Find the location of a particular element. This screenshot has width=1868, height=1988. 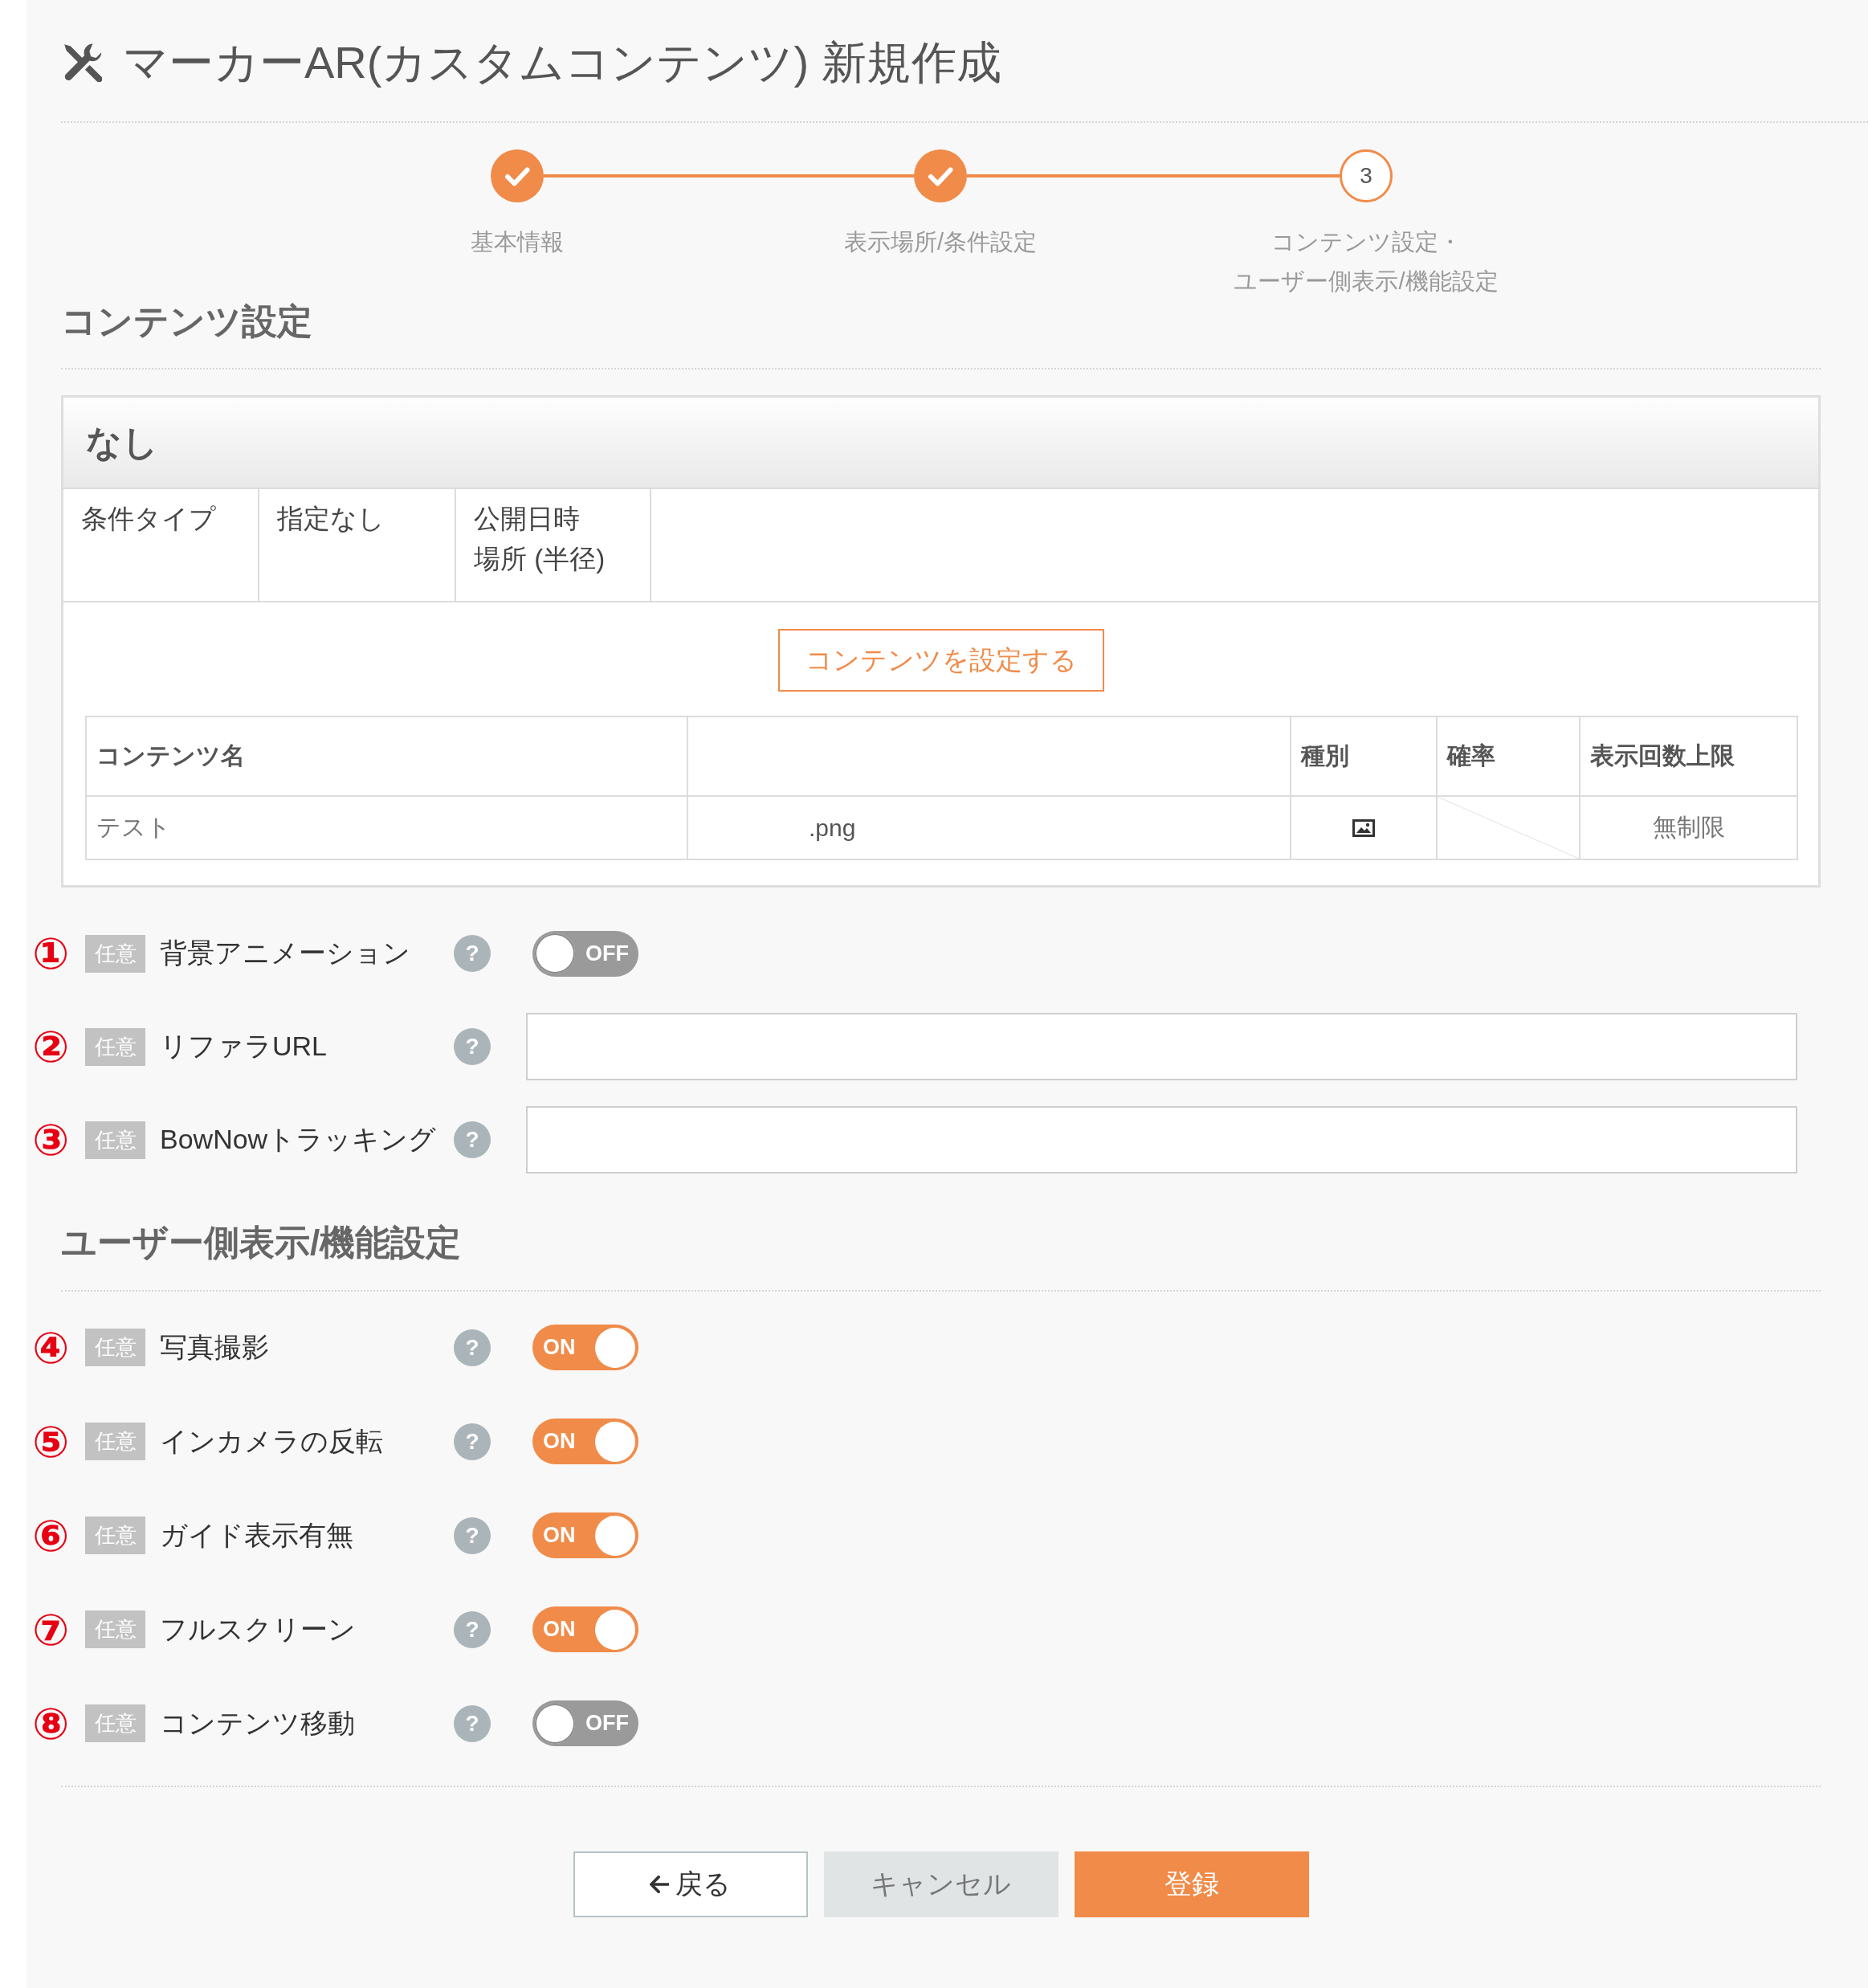

setting-label: フルスクリーン is located at coordinates (258, 1629).